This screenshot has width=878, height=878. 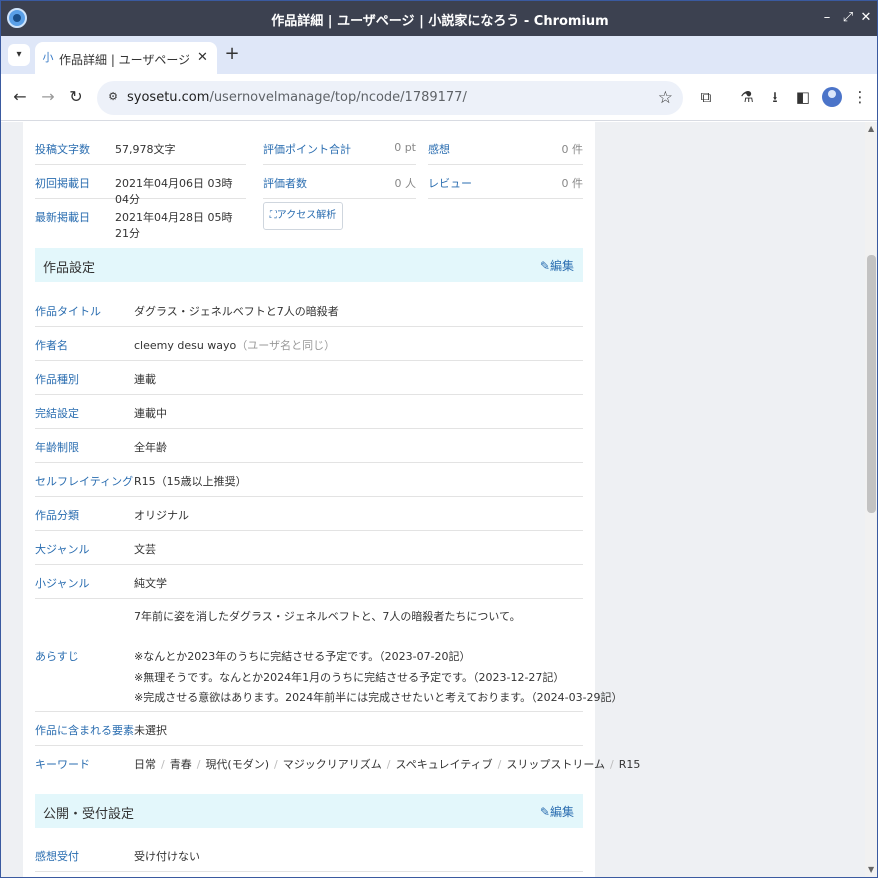 I want to click on keyword: スリップストリーム, so click(x=555, y=764).